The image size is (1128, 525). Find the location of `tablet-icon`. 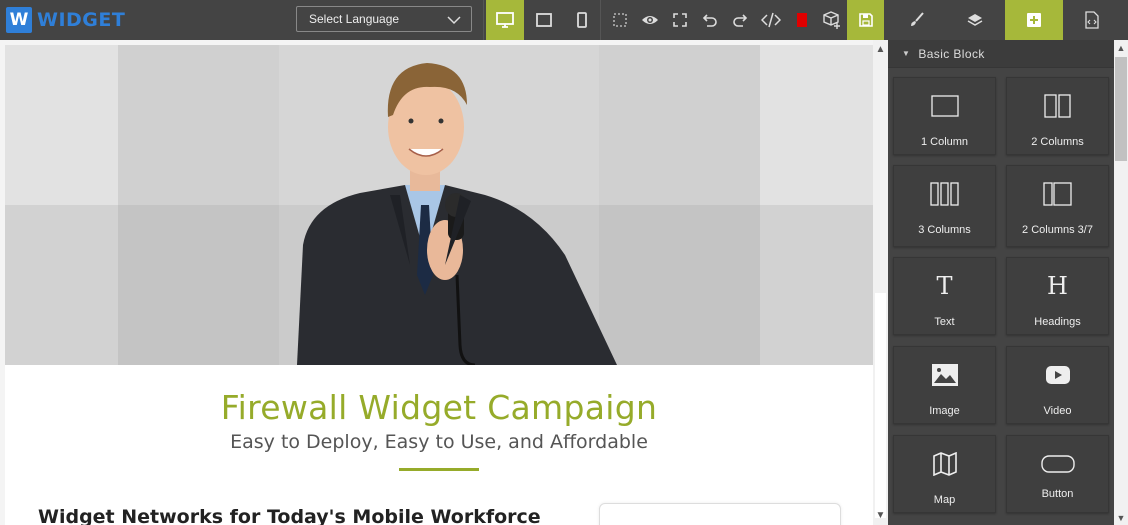

tablet-icon is located at coordinates (544, 20).